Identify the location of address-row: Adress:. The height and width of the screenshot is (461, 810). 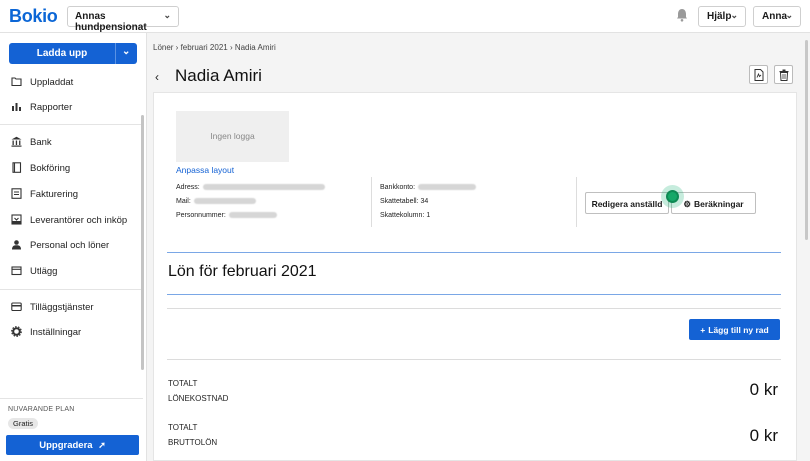
(250, 187).